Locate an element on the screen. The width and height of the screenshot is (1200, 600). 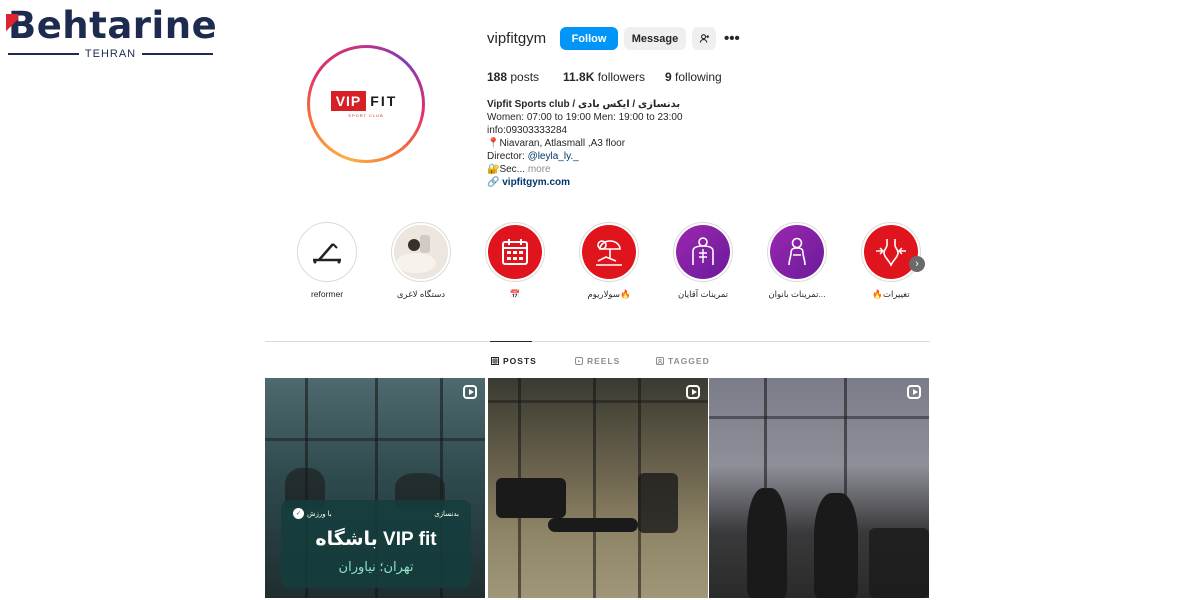
posts-count: 188 posts is located at coordinates (525, 77).